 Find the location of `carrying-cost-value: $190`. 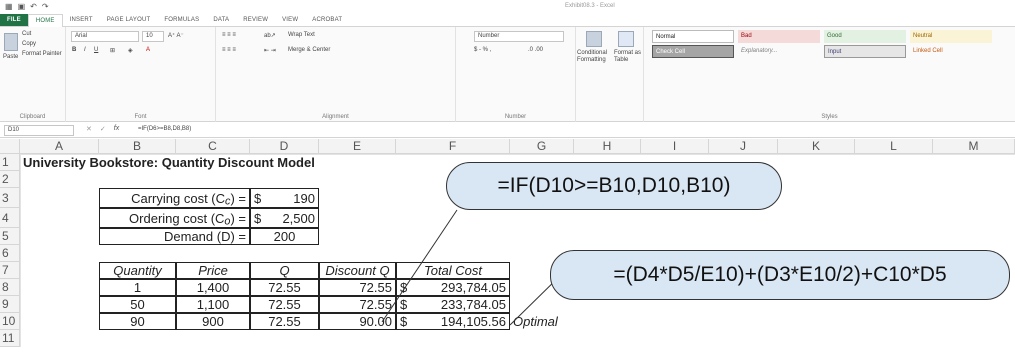

carrying-cost-value: $190 is located at coordinates (284, 198).